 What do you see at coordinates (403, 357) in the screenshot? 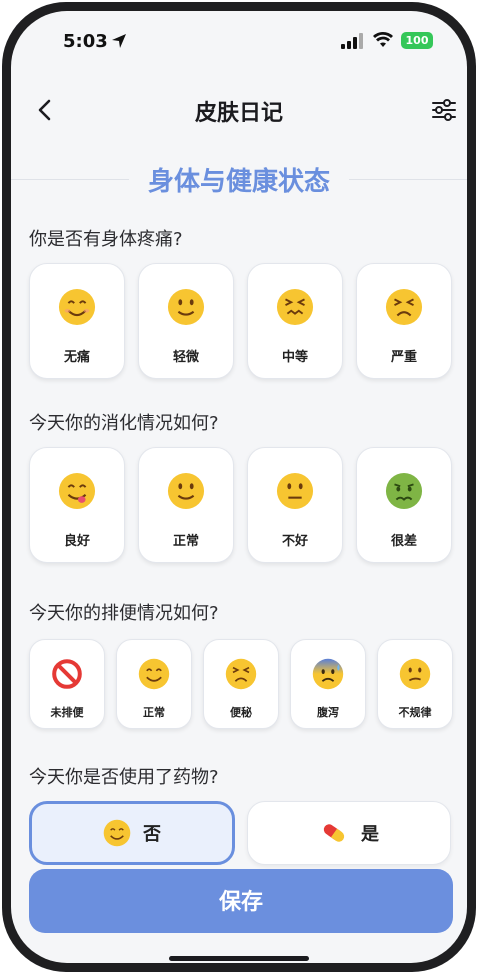
I see `option-label: 严重` at bounding box center [403, 357].